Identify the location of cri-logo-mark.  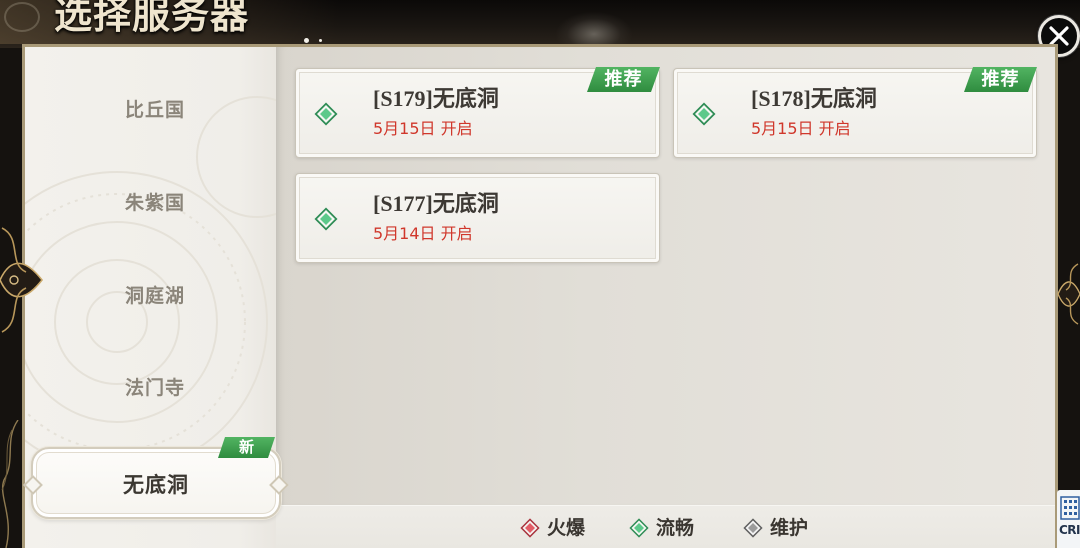
(1070, 508).